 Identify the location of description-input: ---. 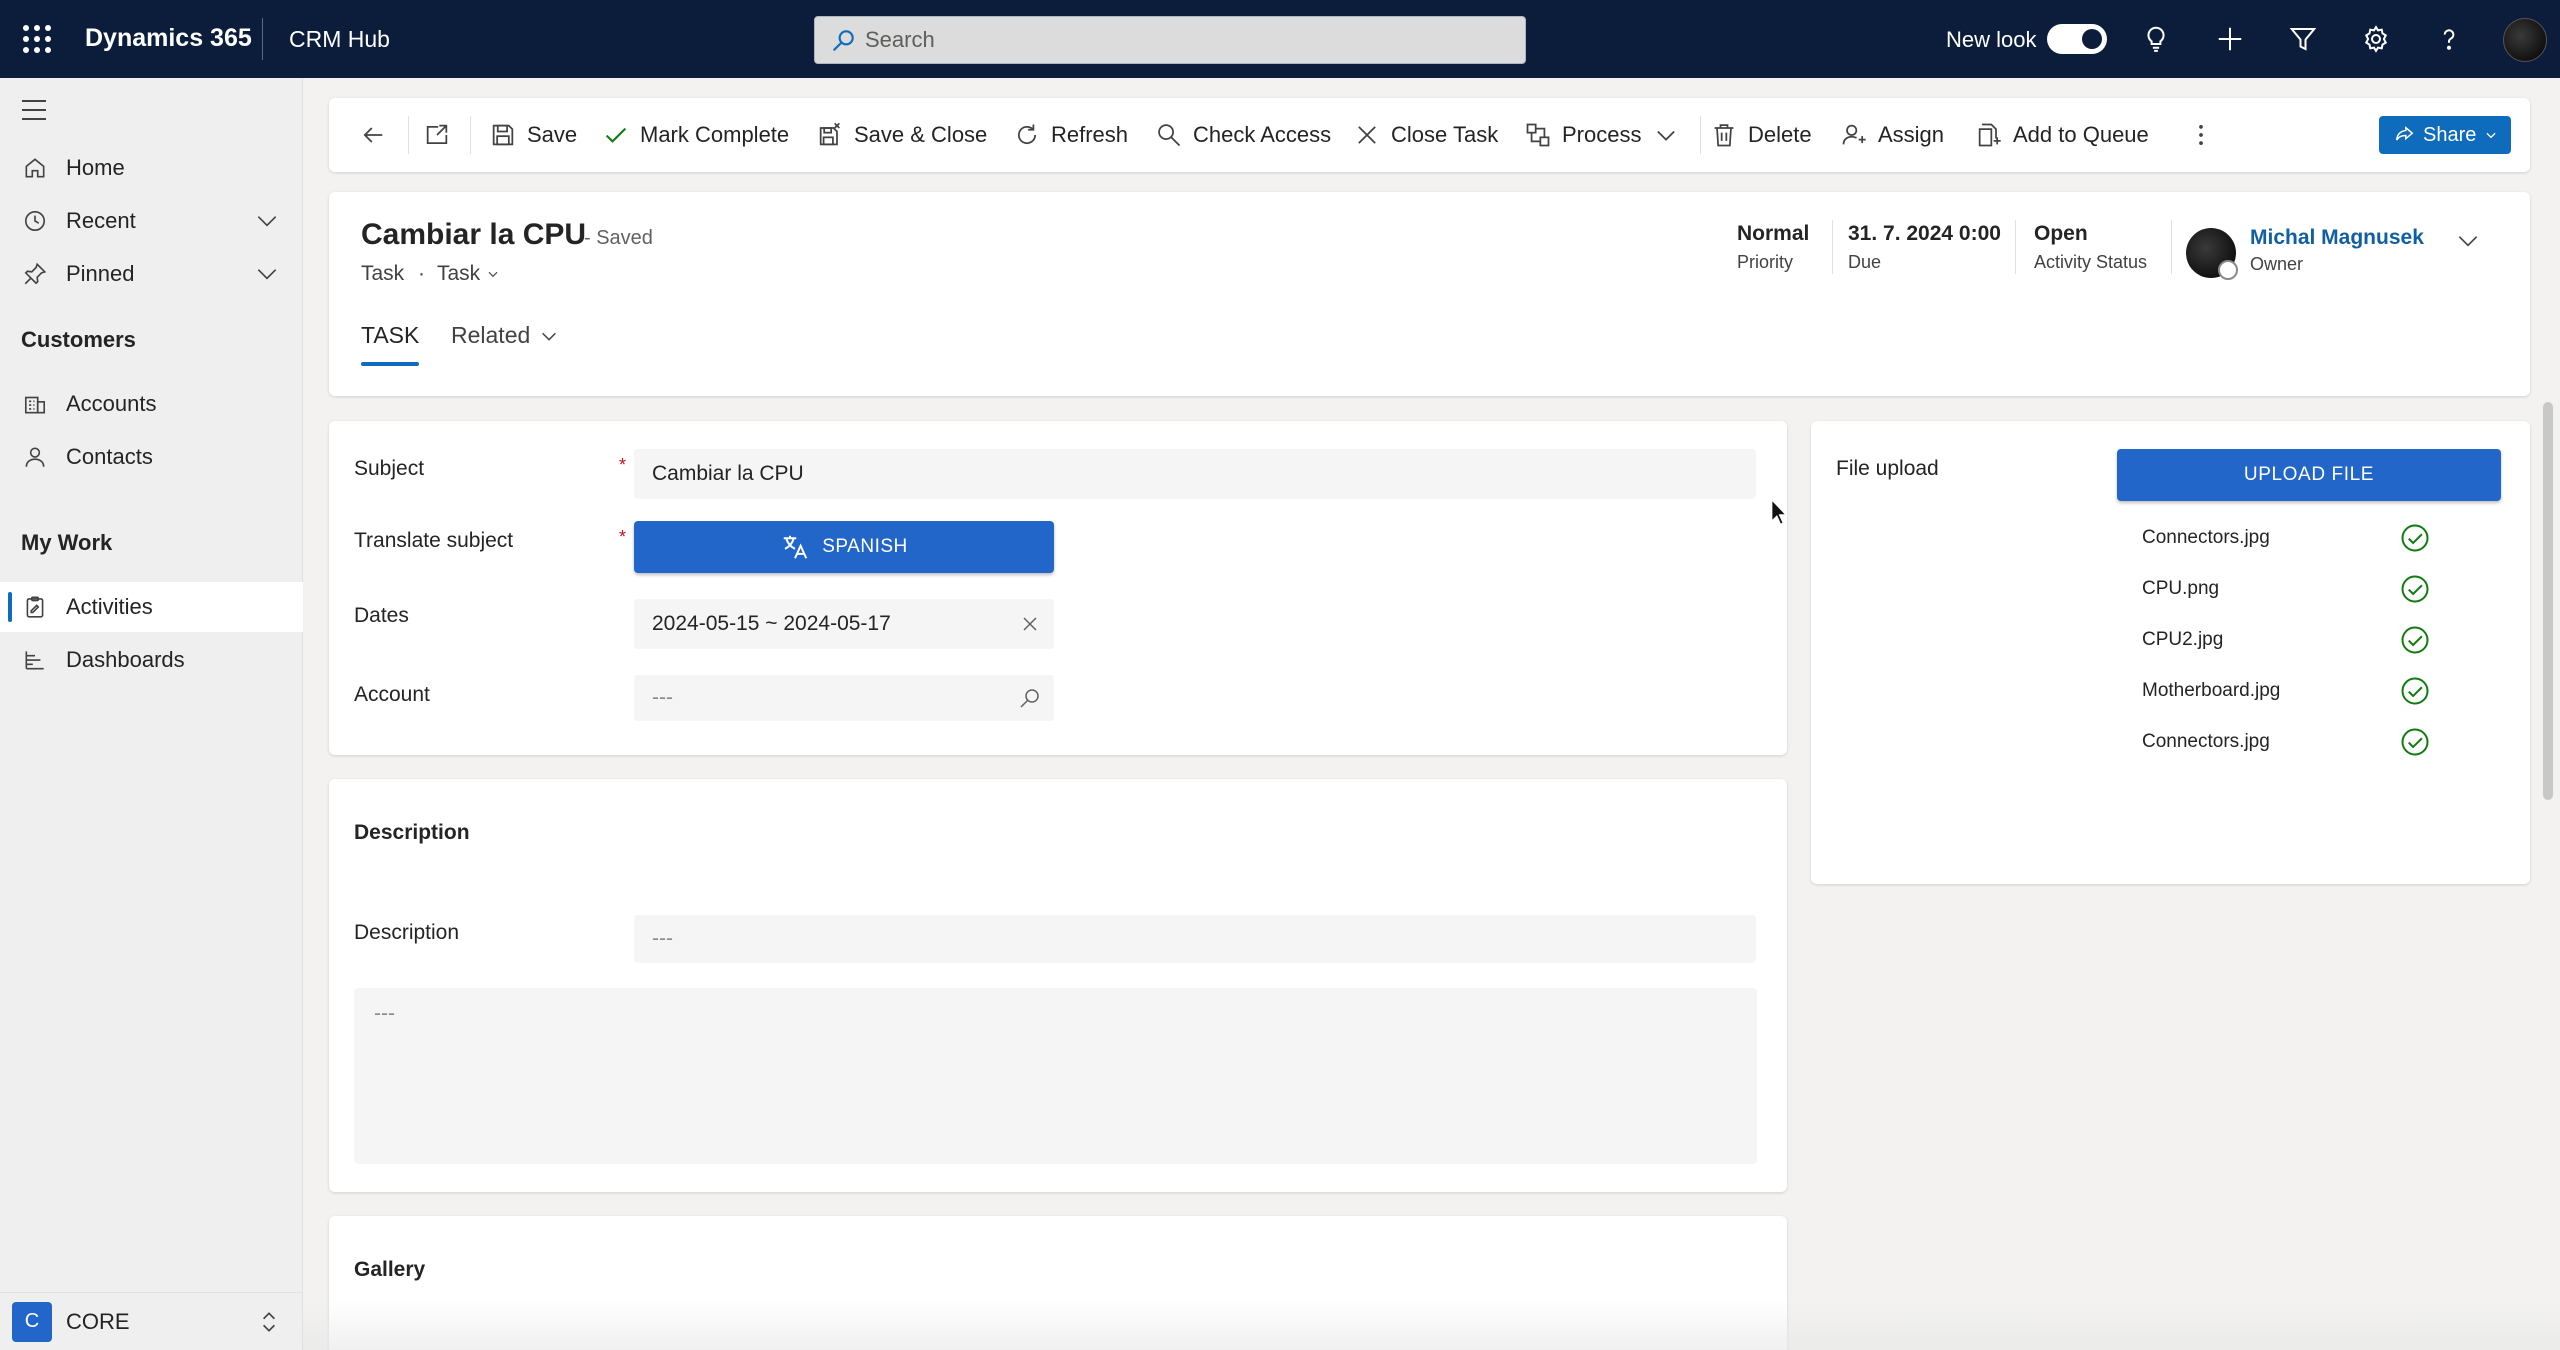
(1195, 939).